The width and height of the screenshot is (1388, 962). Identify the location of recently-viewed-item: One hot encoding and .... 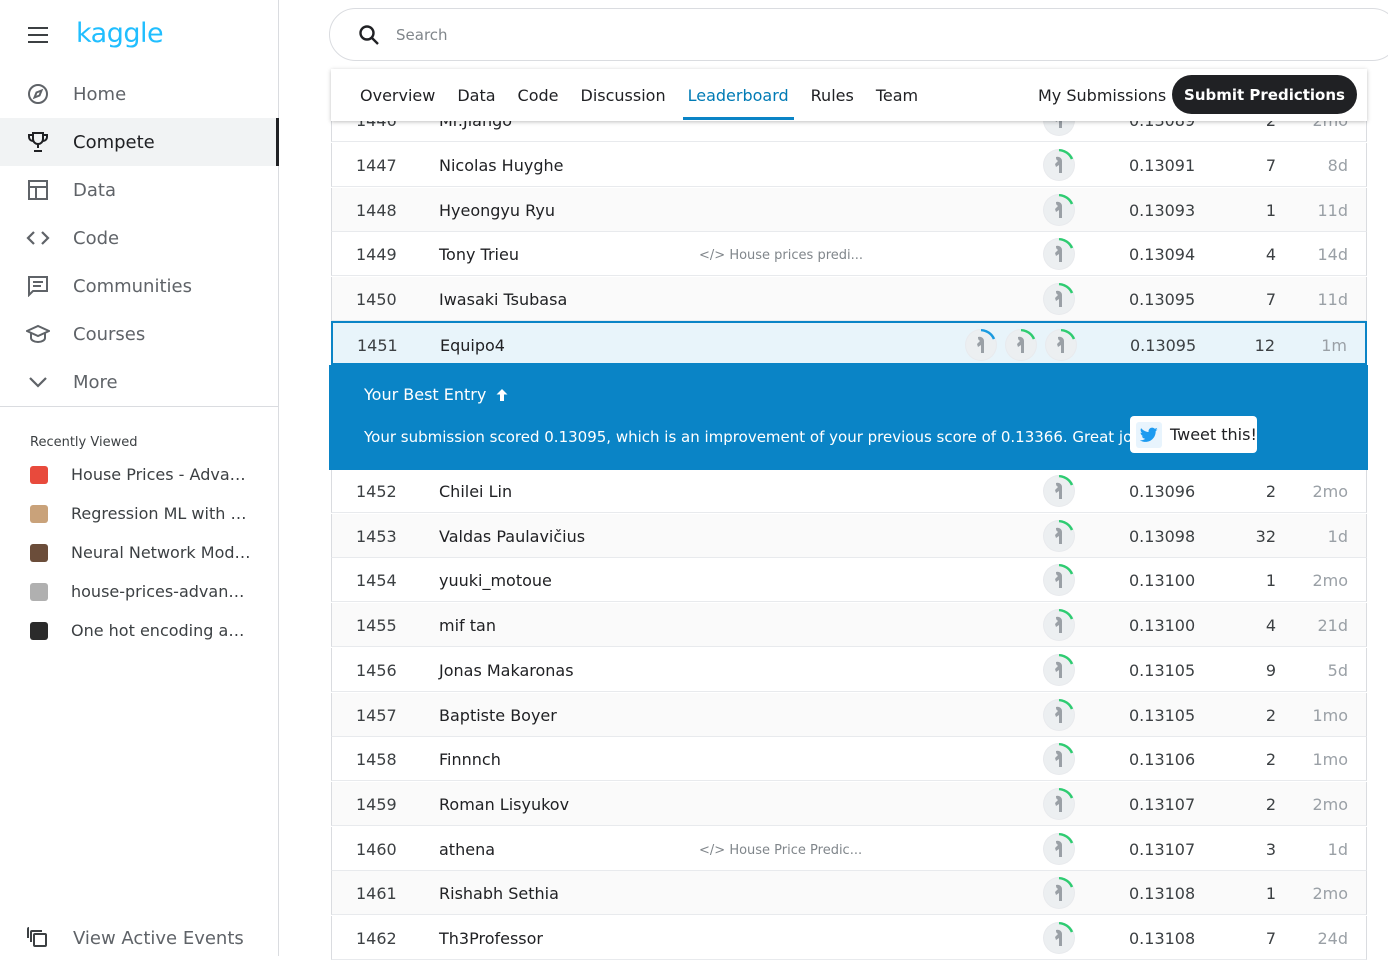
(139, 630).